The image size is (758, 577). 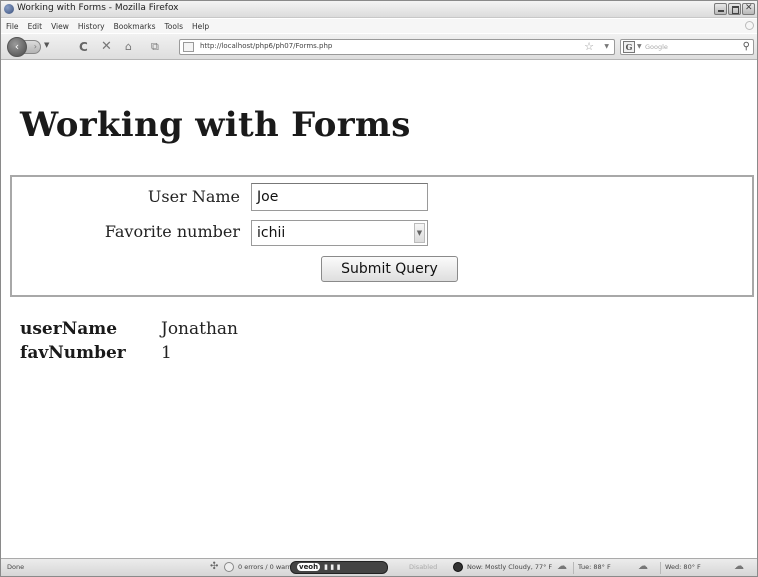 What do you see at coordinates (17, 47) in the screenshot?
I see `back-button: ‹` at bounding box center [17, 47].